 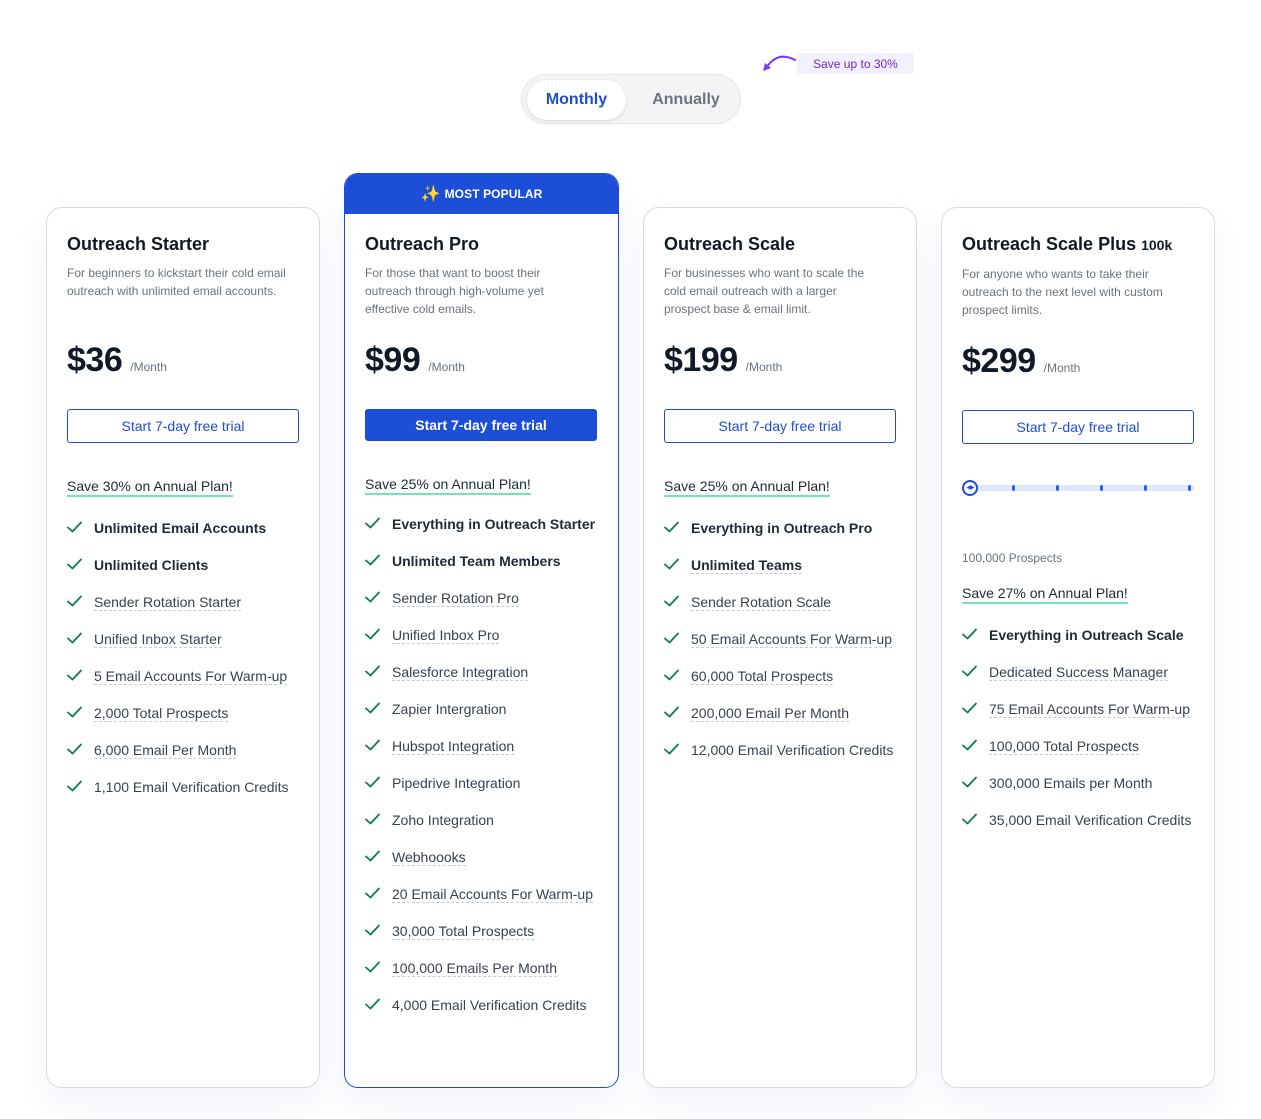 I want to click on feature-text: Sender Rotation Scale, so click(x=761, y=602).